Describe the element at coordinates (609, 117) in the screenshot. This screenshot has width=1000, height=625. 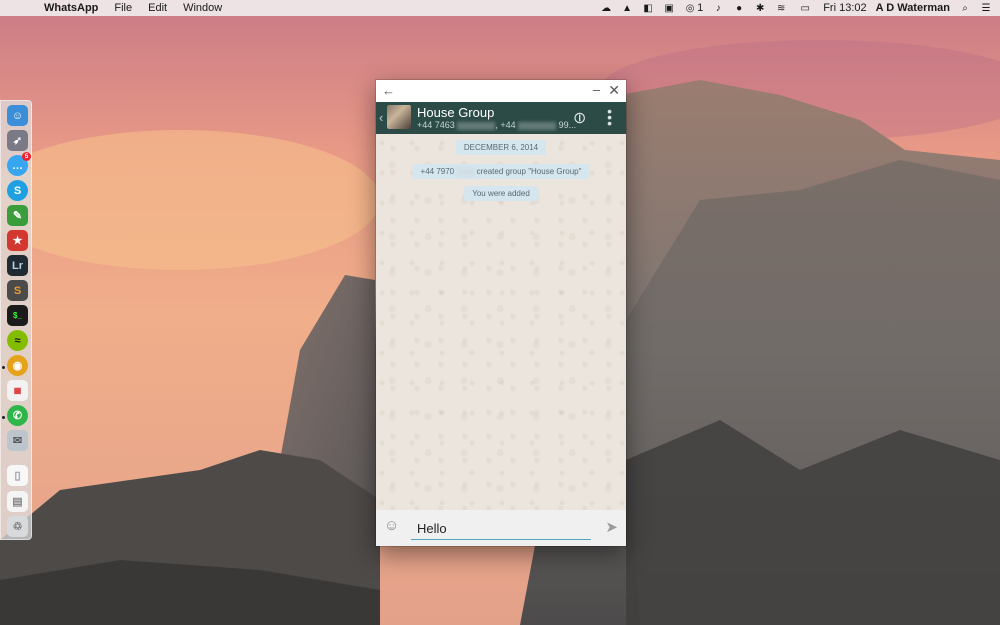
I see `more-options-icon: • • •` at that location.